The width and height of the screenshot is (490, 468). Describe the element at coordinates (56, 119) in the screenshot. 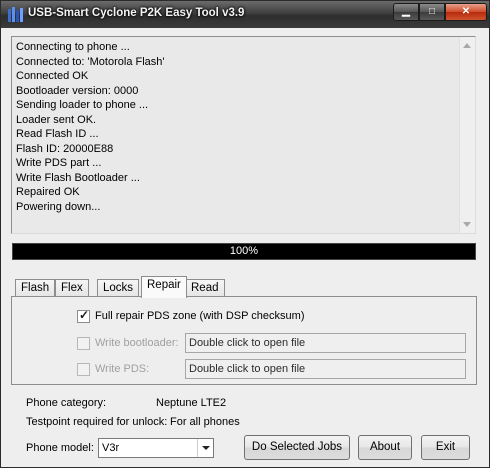

I see `log-line: Loader sent OK.` at that location.